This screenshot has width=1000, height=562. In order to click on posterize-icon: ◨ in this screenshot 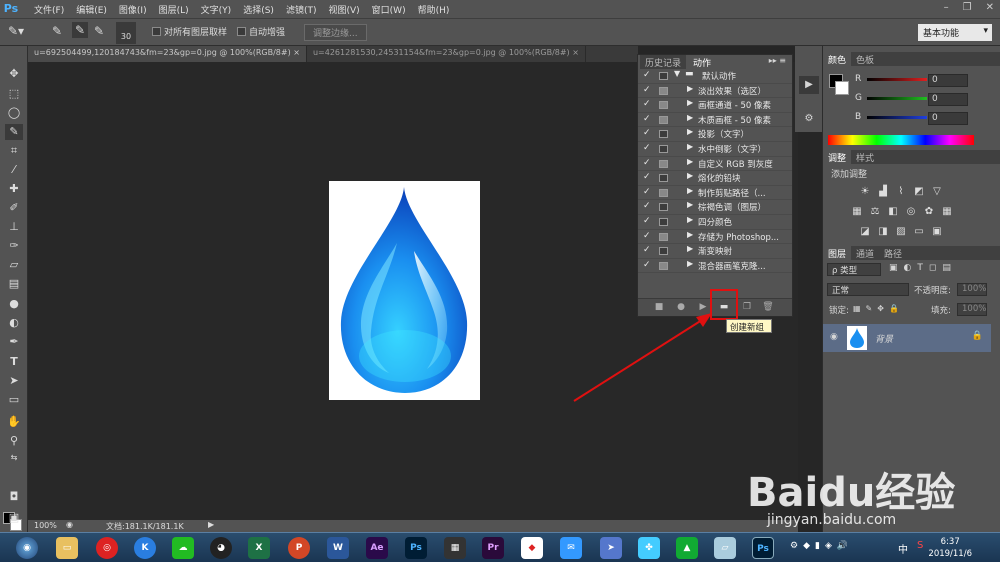, I will do `click(883, 231)`.